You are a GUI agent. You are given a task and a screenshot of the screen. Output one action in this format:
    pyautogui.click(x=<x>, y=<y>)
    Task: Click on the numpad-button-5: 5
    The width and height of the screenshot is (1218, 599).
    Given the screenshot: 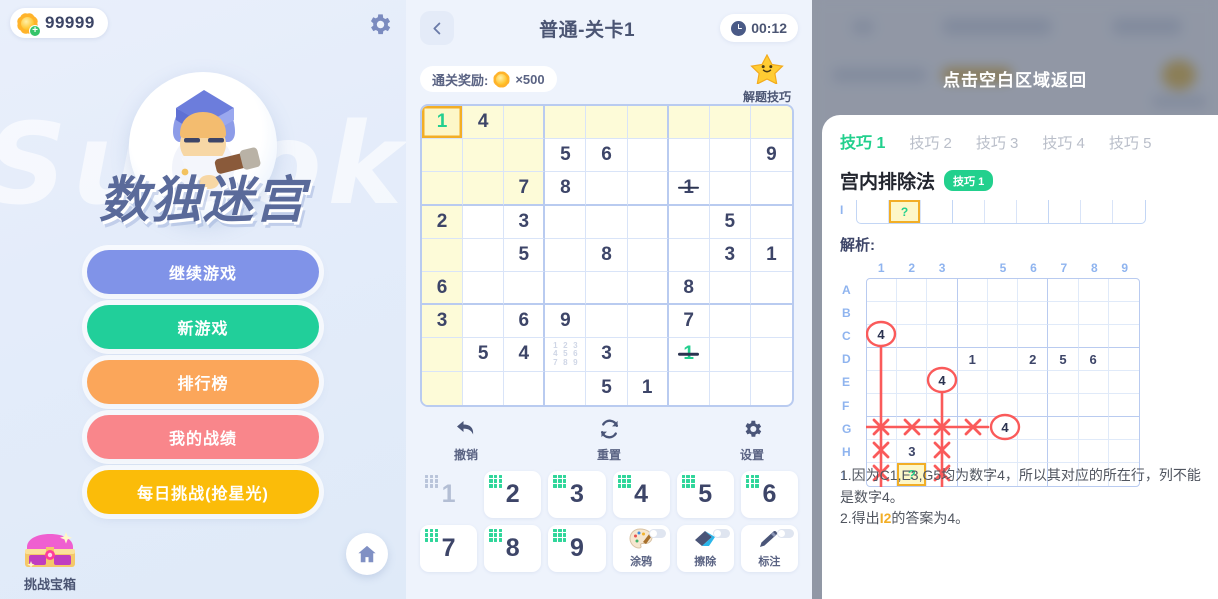 What is the action you would take?
    pyautogui.click(x=705, y=494)
    